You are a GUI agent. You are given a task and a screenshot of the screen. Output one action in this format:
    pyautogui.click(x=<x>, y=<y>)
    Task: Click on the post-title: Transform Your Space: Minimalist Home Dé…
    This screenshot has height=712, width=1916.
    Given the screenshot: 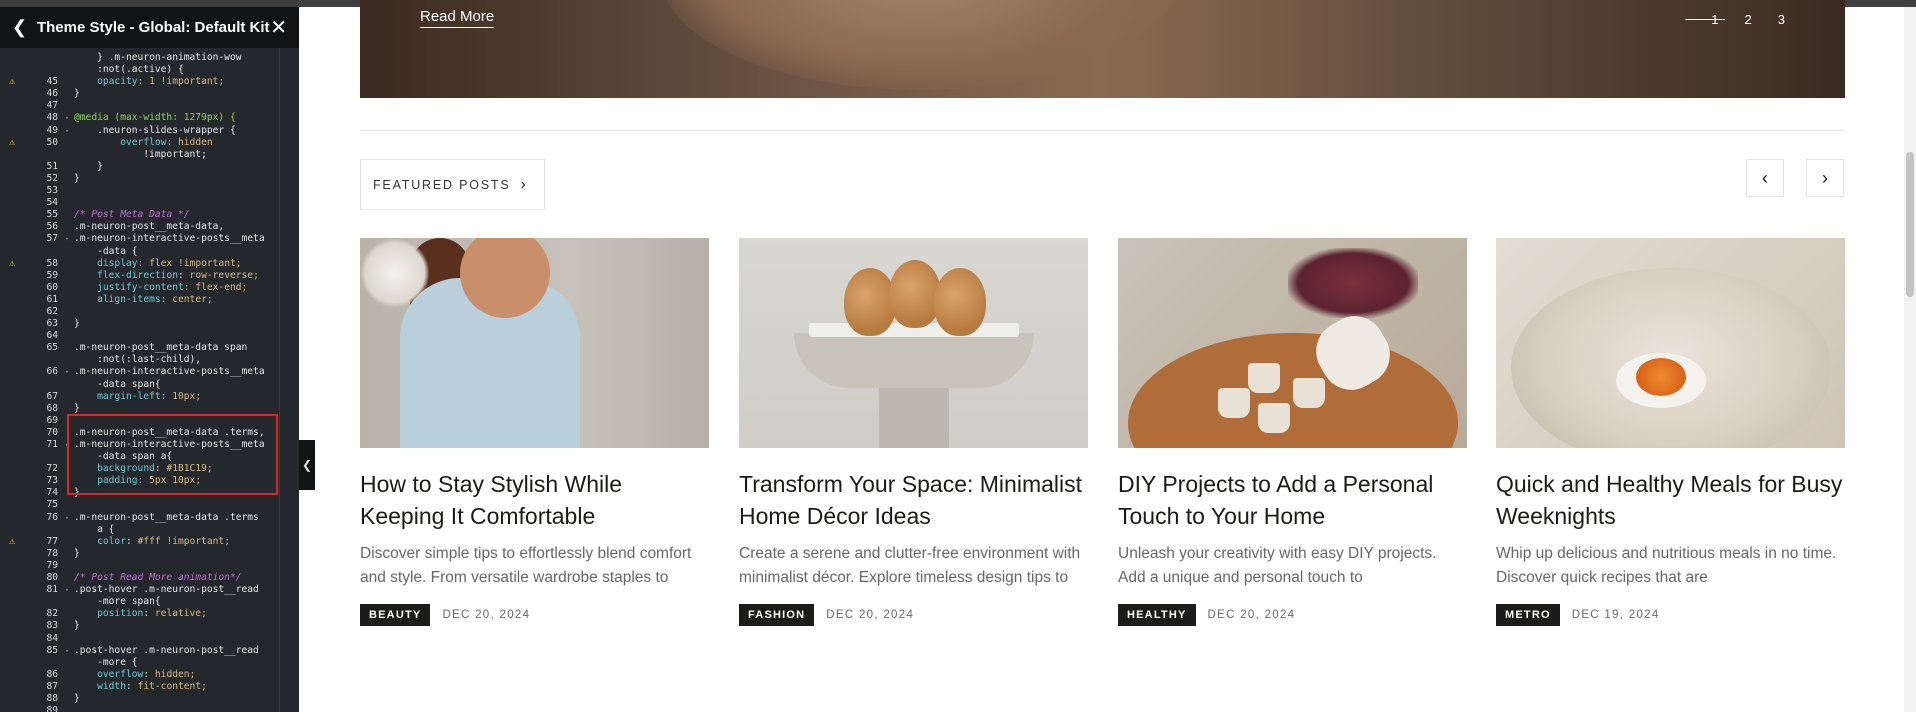 What is the action you would take?
    pyautogui.click(x=913, y=500)
    